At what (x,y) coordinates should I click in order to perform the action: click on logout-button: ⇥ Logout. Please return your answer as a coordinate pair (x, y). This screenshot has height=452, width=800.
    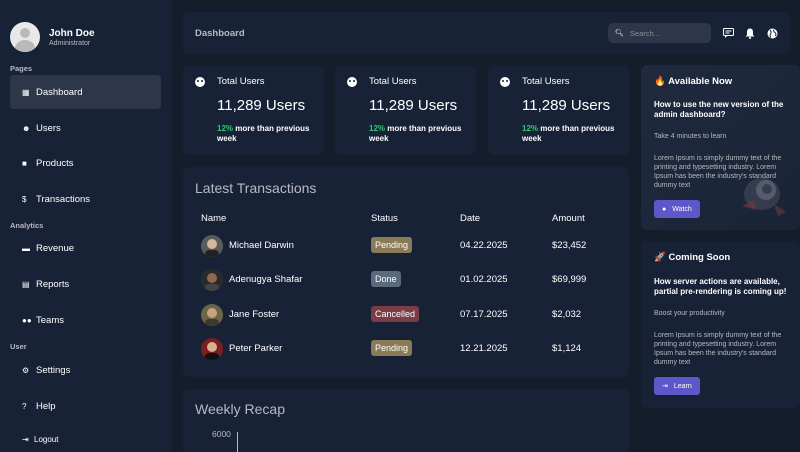
    Looking at the image, I should click on (40, 439).